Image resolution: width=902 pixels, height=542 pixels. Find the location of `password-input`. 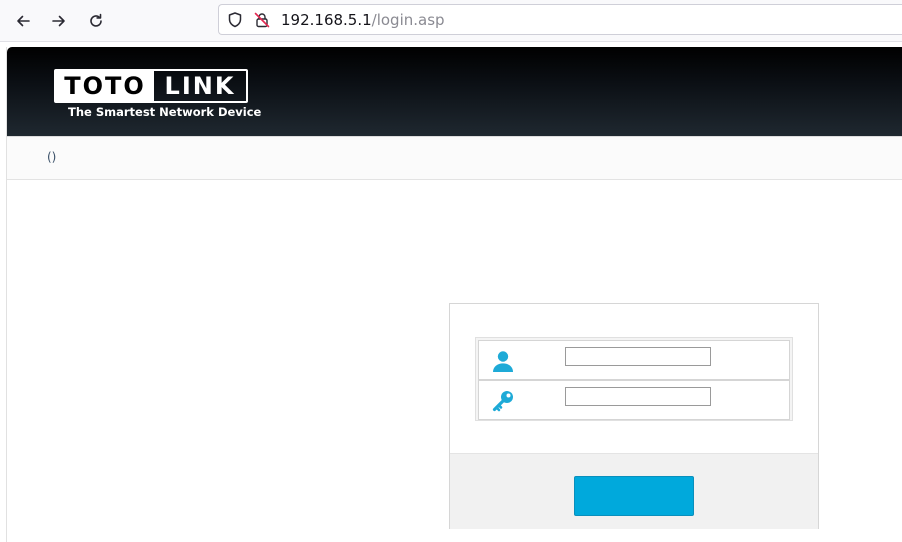

password-input is located at coordinates (638, 396).